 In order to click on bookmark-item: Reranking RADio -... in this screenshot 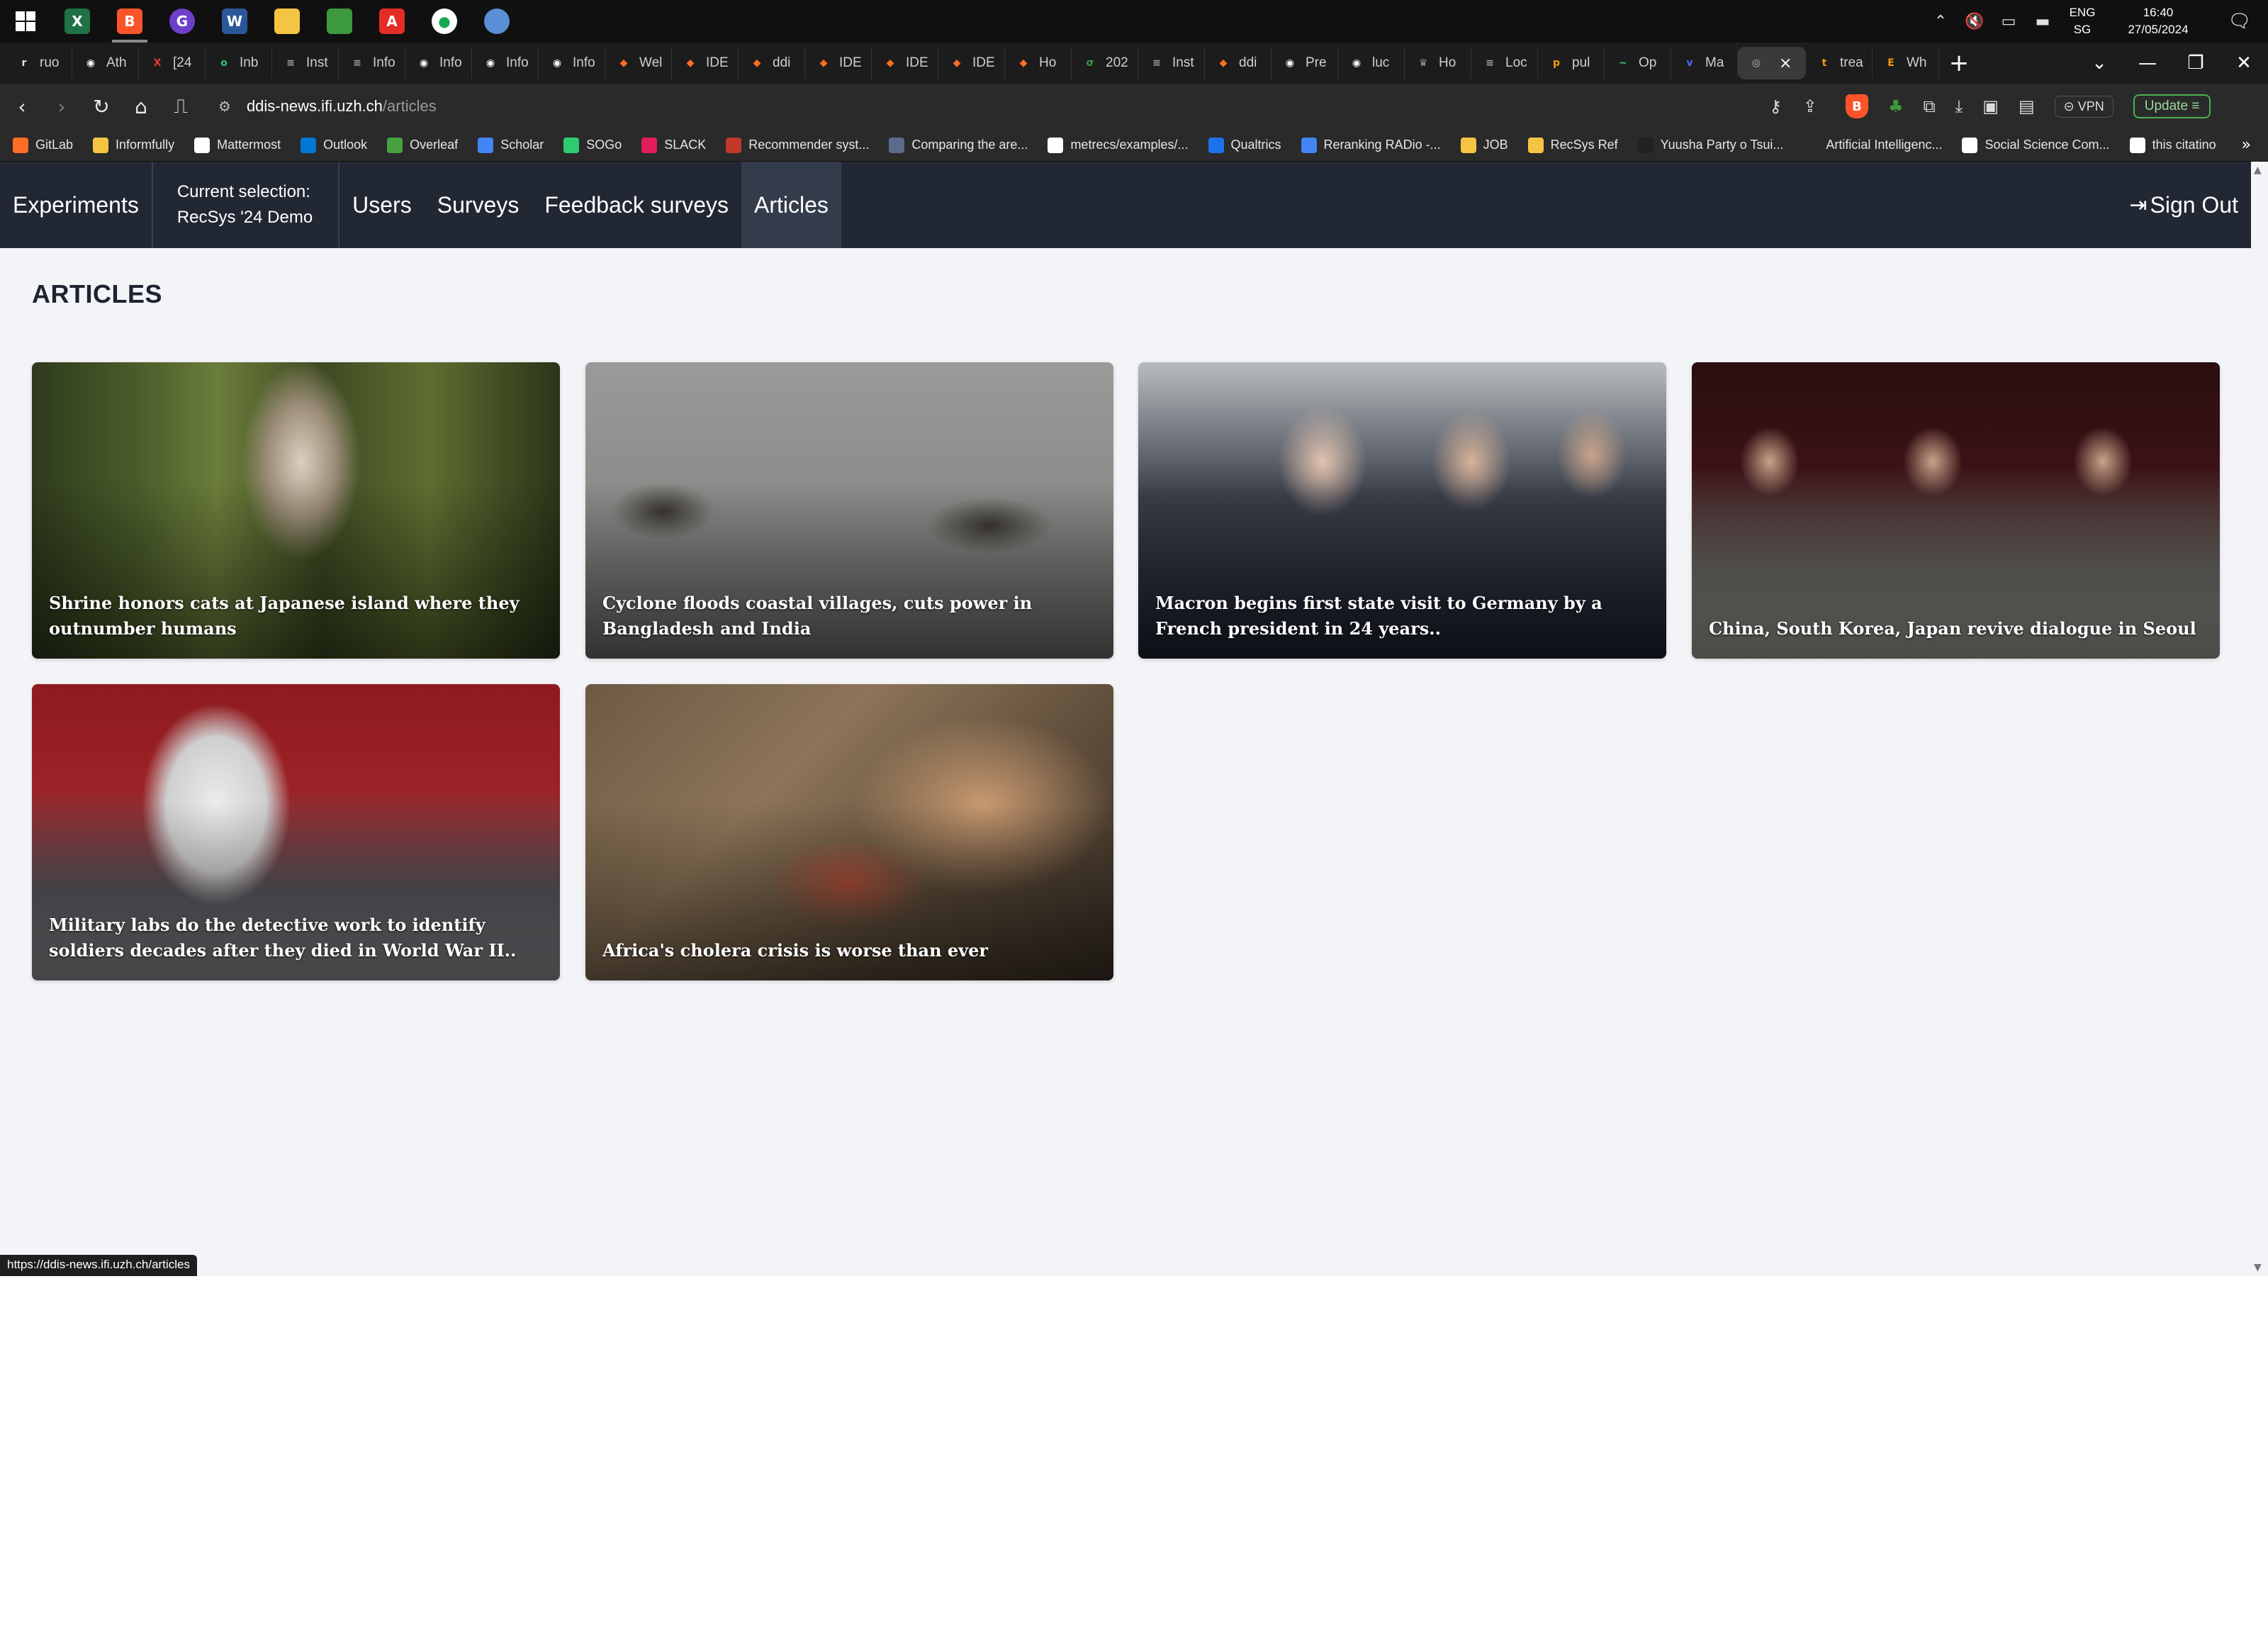, I will do `click(1371, 145)`.